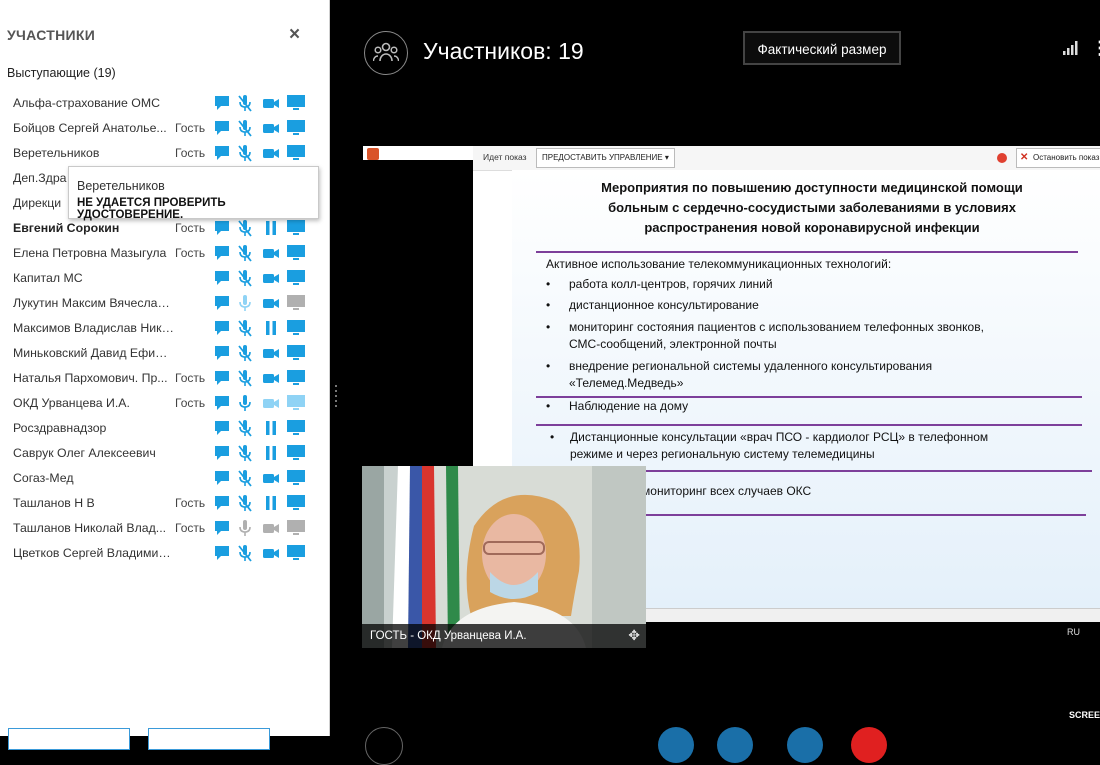  Describe the element at coordinates (822, 48) in the screenshot. I see `actual-size-button: Фактический размер` at that location.